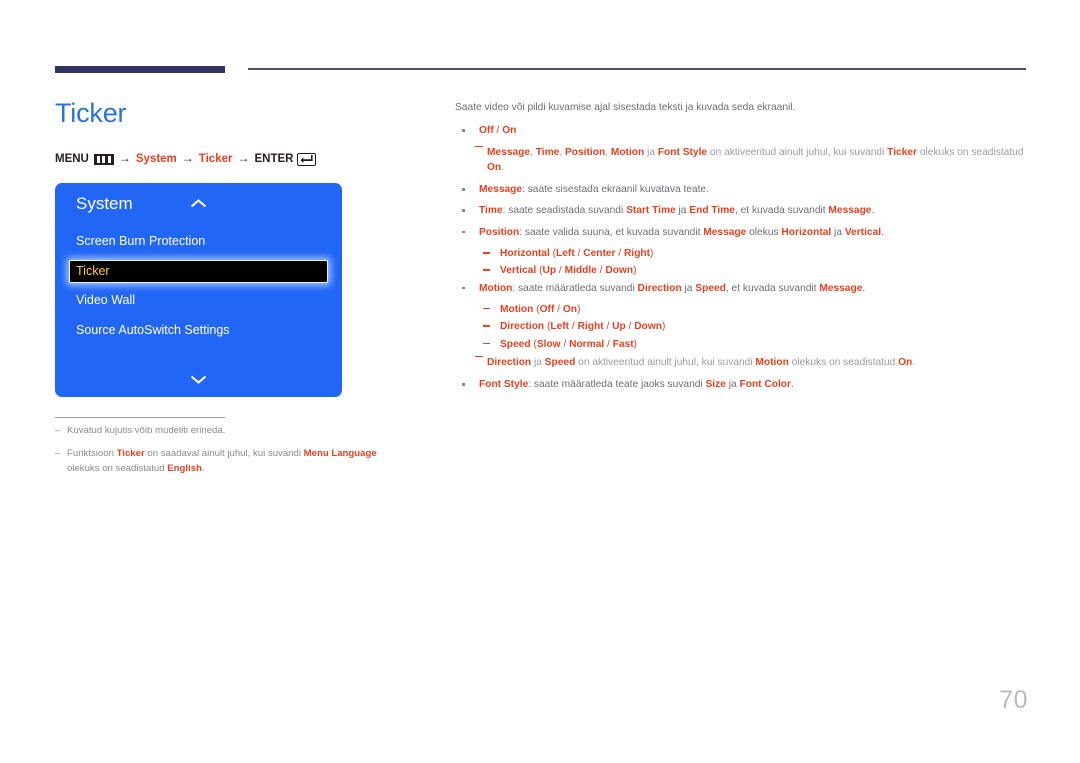  What do you see at coordinates (91, 113) in the screenshot?
I see `page-title: Ticker` at bounding box center [91, 113].